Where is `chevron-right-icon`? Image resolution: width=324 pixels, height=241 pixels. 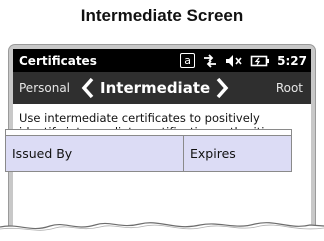 chevron-right-icon is located at coordinates (222, 88).